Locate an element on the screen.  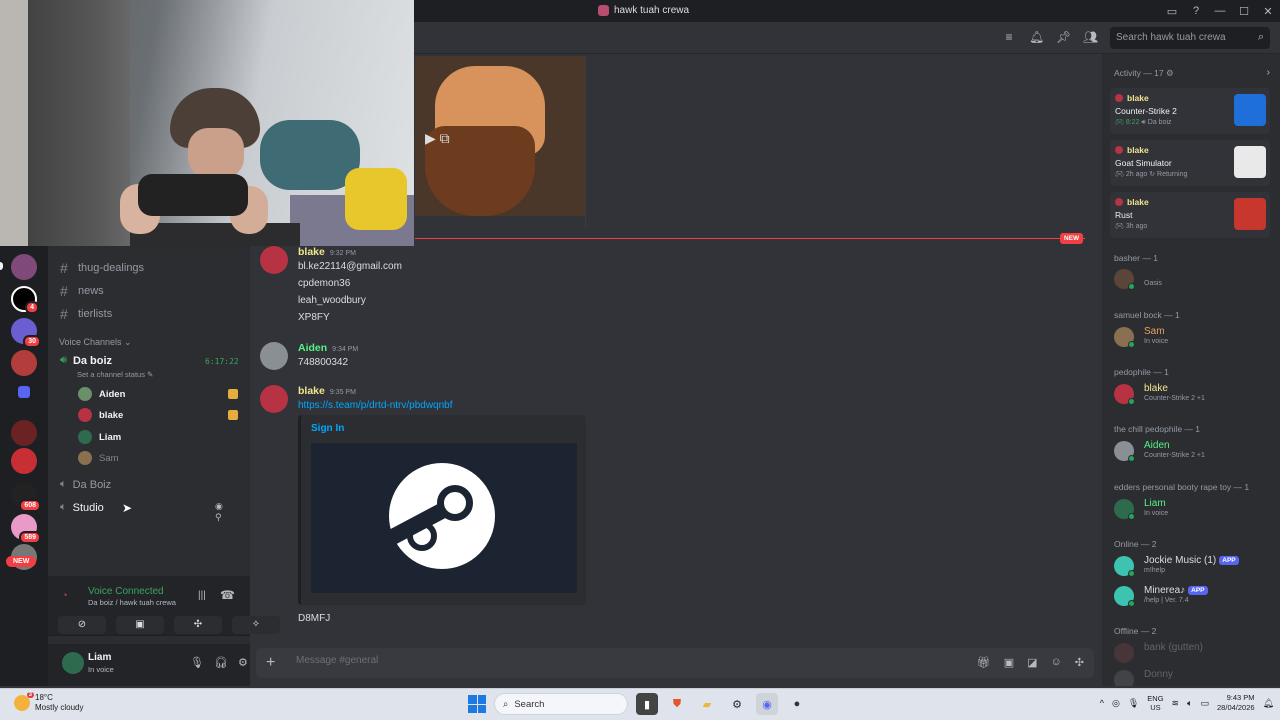
disconnect-icon: ☎ is located at coordinates (227, 595).